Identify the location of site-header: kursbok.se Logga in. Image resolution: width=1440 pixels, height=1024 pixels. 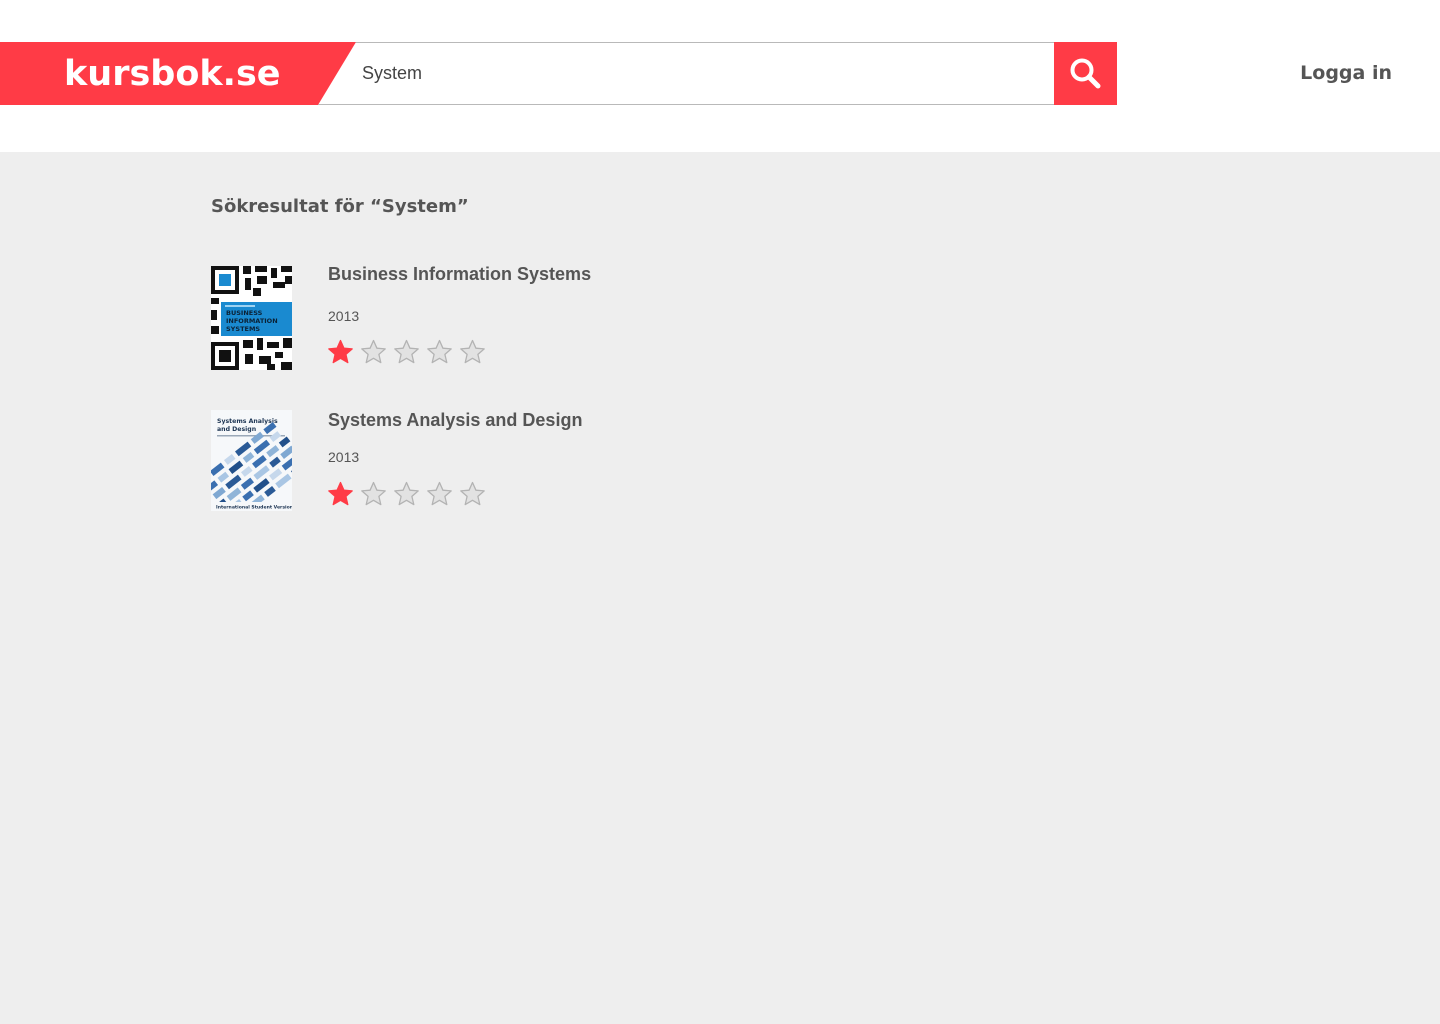
(720, 76).